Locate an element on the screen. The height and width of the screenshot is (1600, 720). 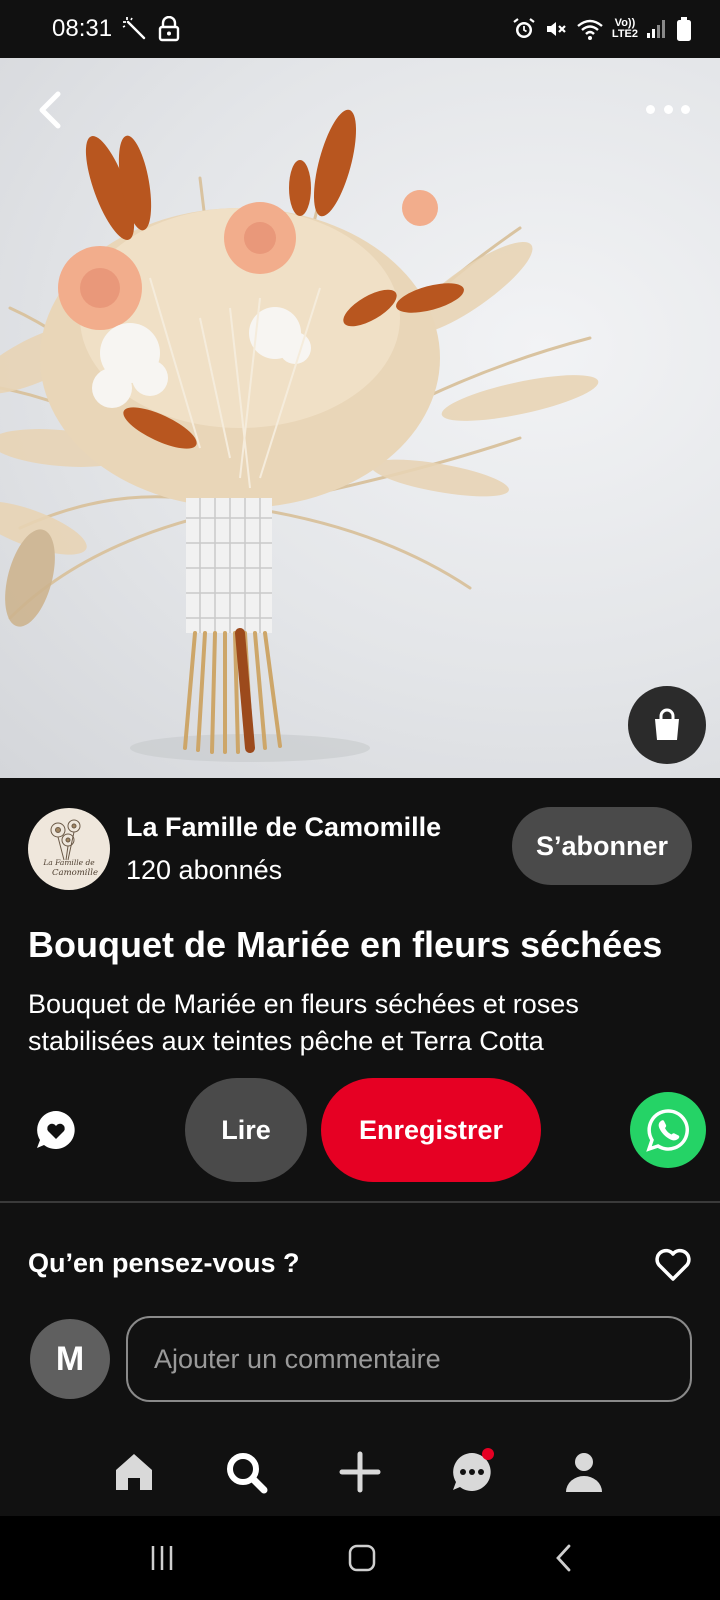
like-button is located at coordinates (673, 1264).